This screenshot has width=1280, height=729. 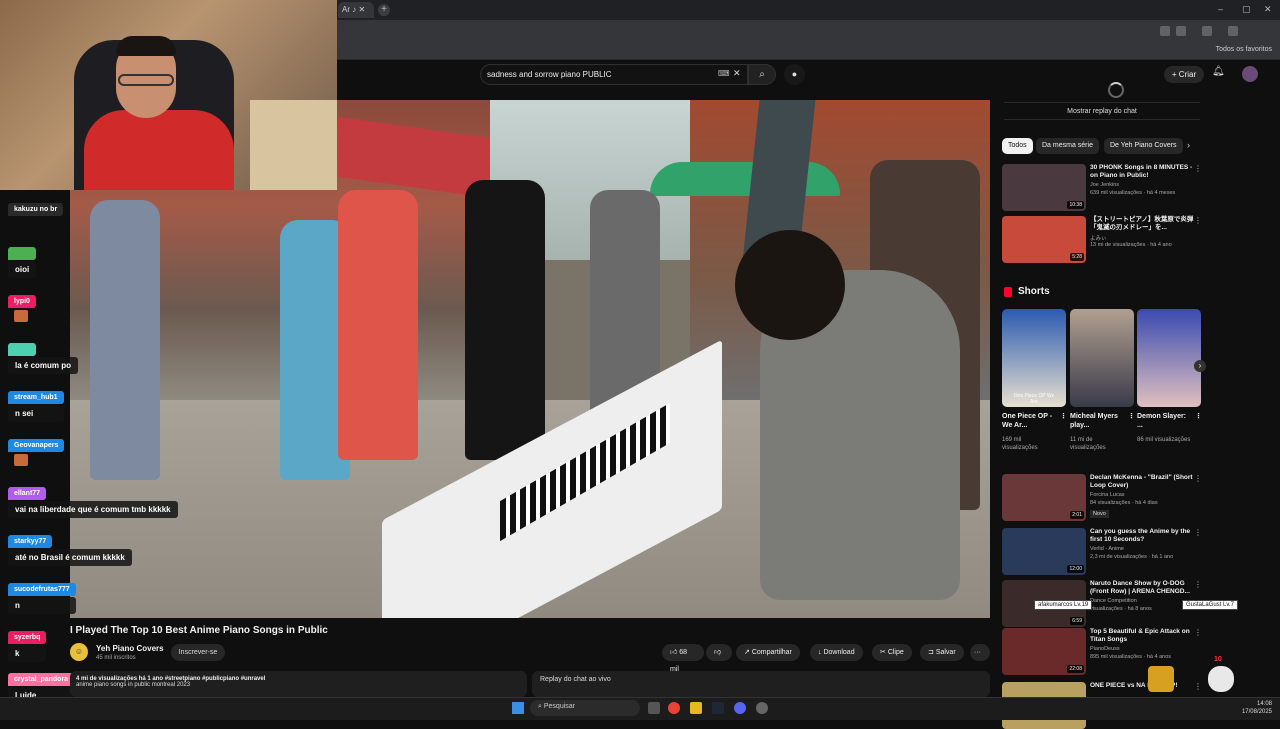 What do you see at coordinates (683, 658) in the screenshot?
I see `like-button: 👍︎ 68 mil` at bounding box center [683, 658].